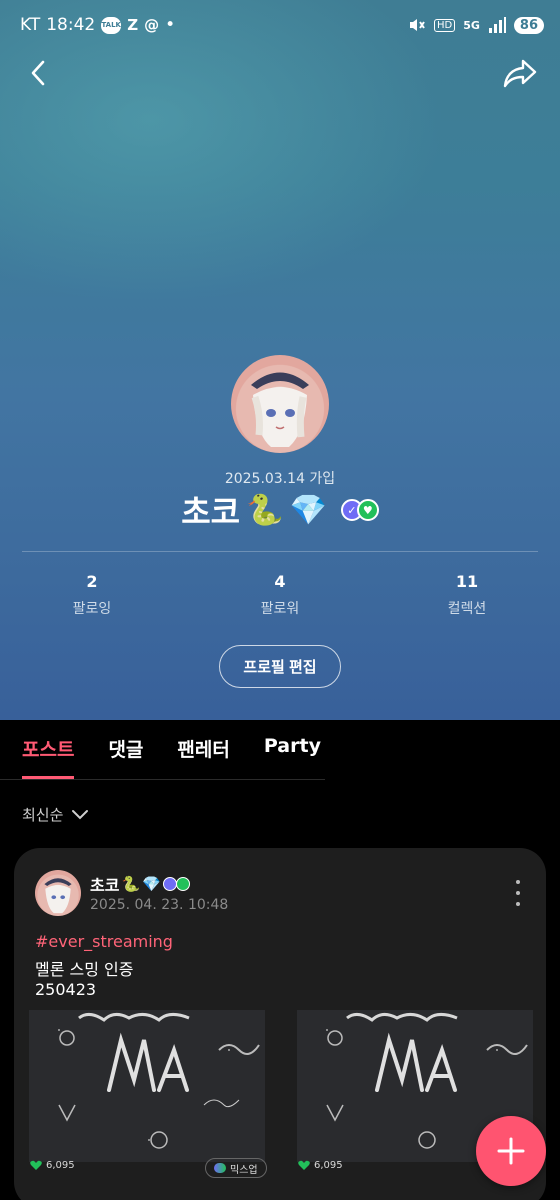 This screenshot has height=1200, width=560. I want to click on verified-badge-icon, so click(169, 884).